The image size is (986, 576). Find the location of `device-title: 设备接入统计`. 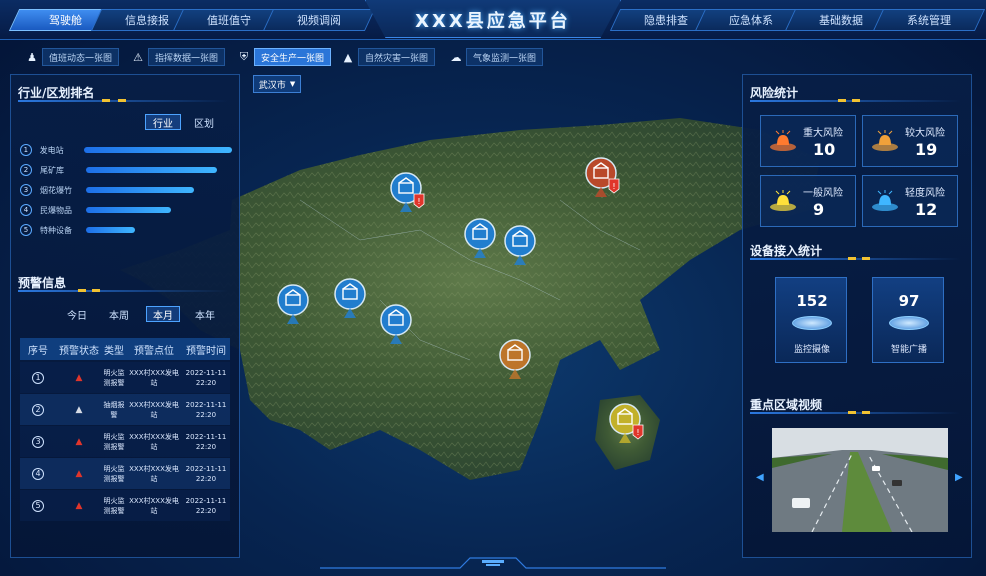

device-title: 设备接入统计 is located at coordinates (786, 251).